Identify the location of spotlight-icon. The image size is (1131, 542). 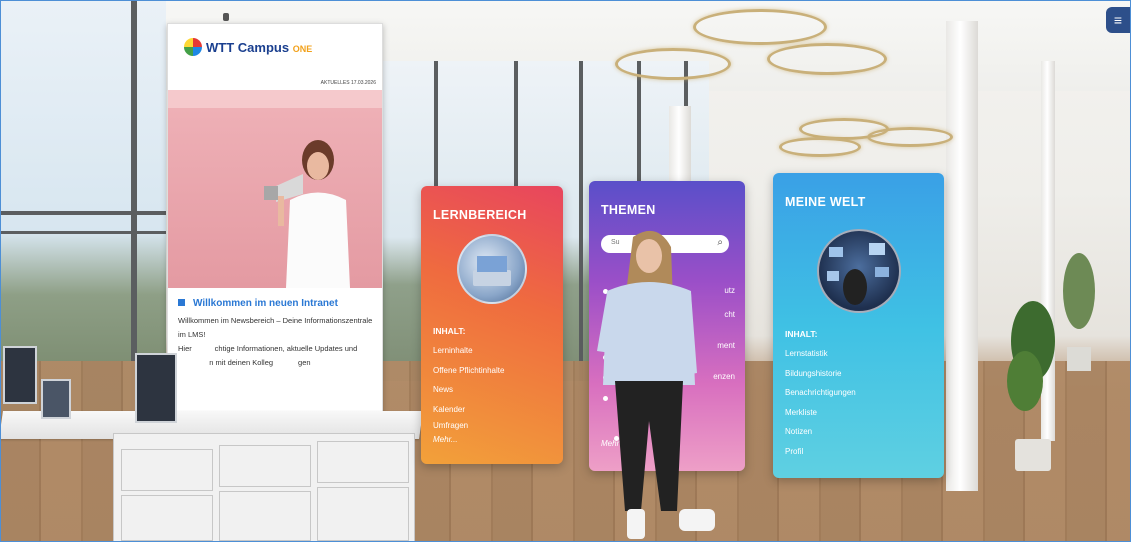
(226, 17).